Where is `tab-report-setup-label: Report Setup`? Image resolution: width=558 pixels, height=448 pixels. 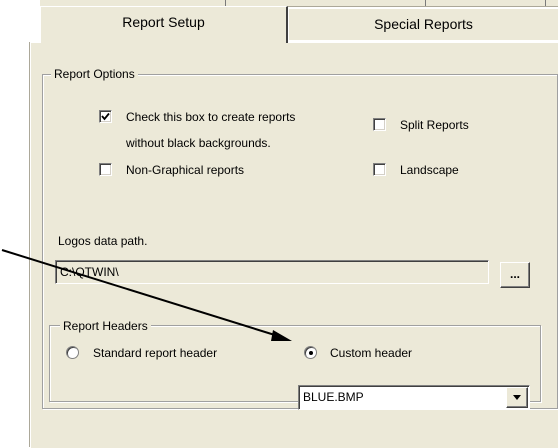 tab-report-setup-label: Report Setup is located at coordinates (163, 22).